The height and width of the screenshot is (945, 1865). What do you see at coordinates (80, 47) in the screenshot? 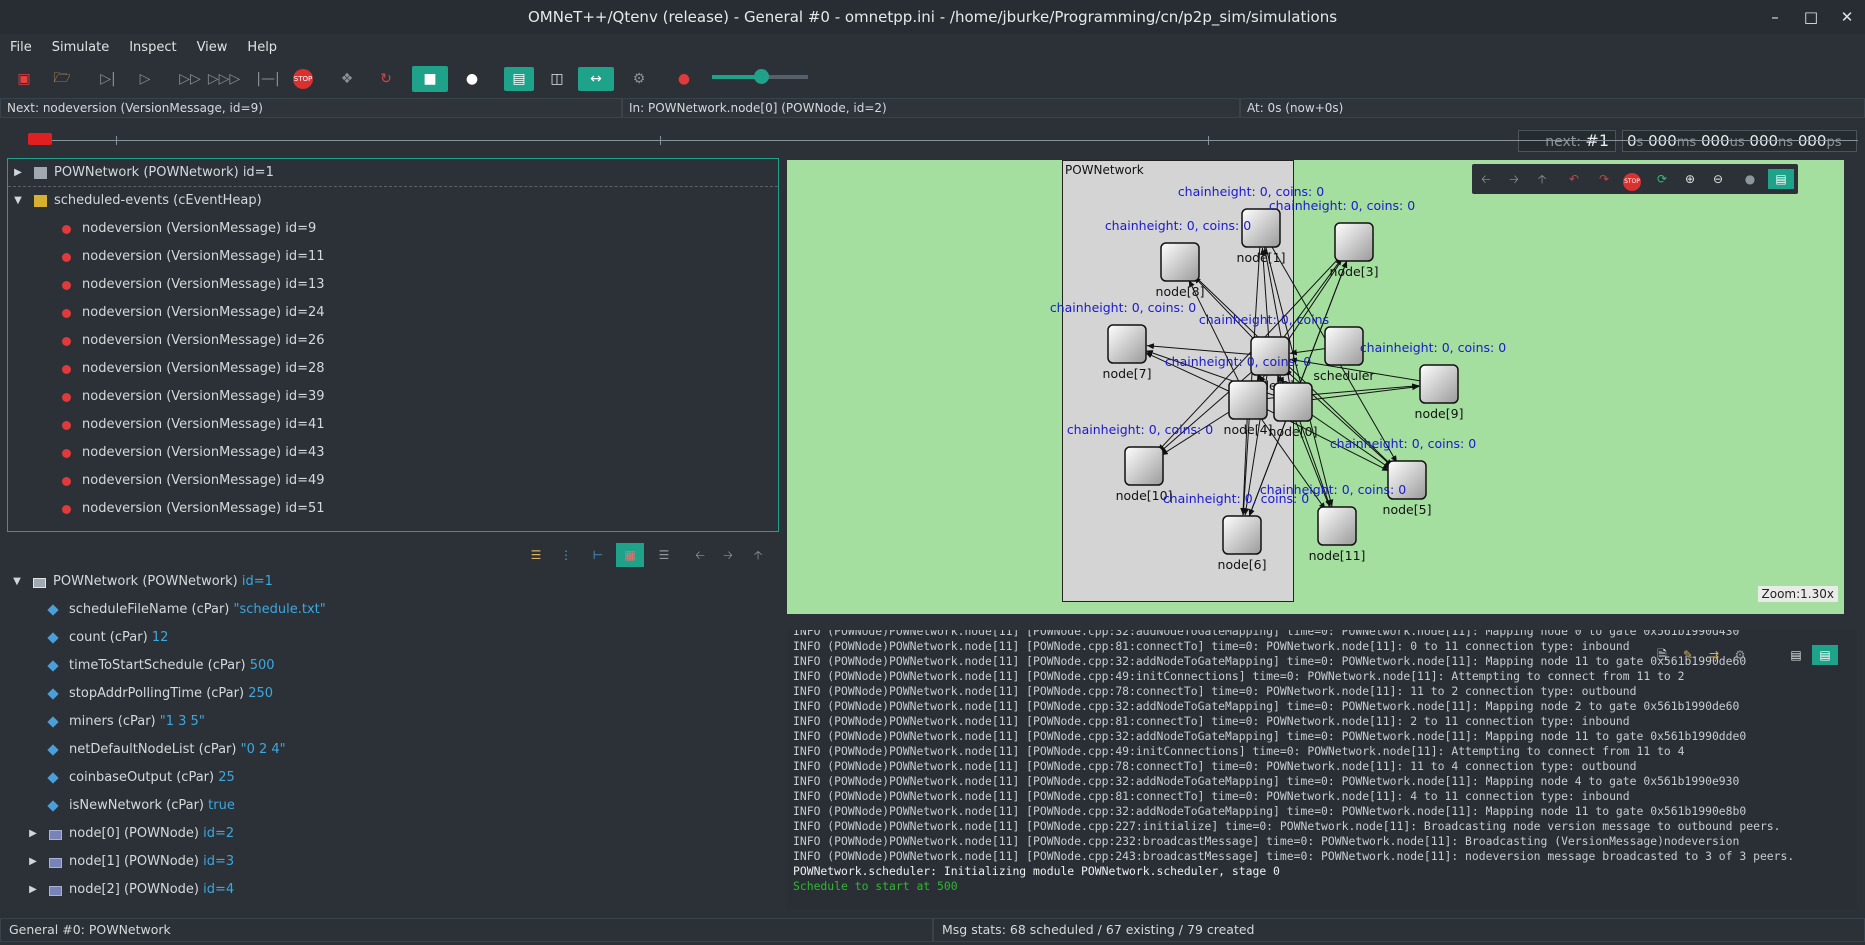
I see `menu-simulate: Simulate` at bounding box center [80, 47].